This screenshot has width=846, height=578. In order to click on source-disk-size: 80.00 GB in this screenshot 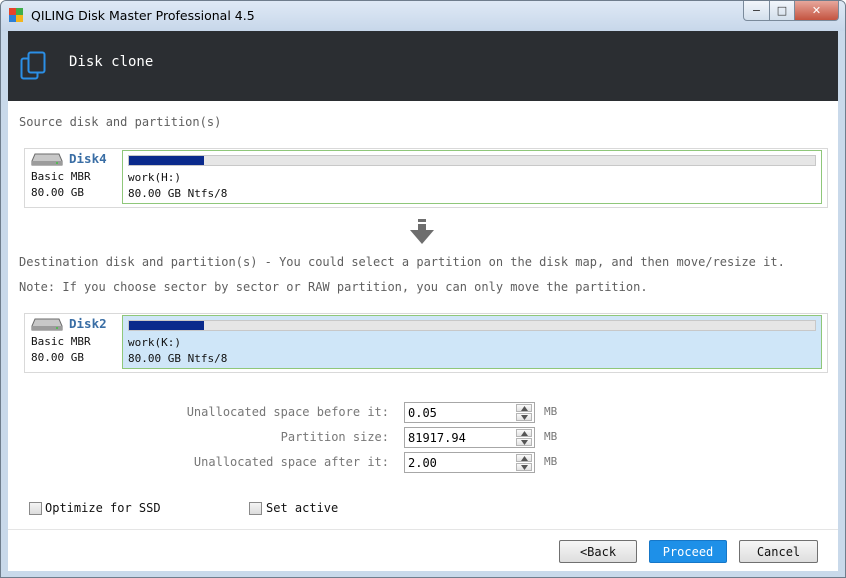, I will do `click(57, 192)`.